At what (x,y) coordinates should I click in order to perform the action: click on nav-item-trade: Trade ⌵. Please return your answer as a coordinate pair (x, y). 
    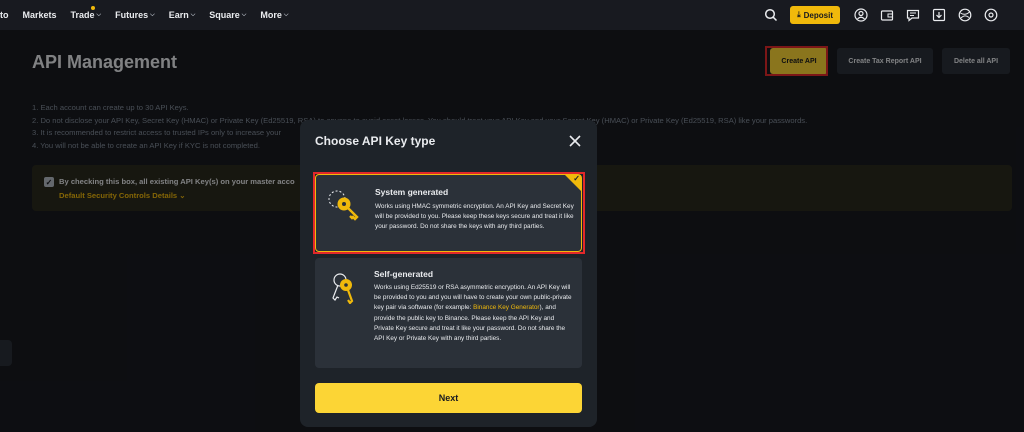
    Looking at the image, I should click on (86, 13).